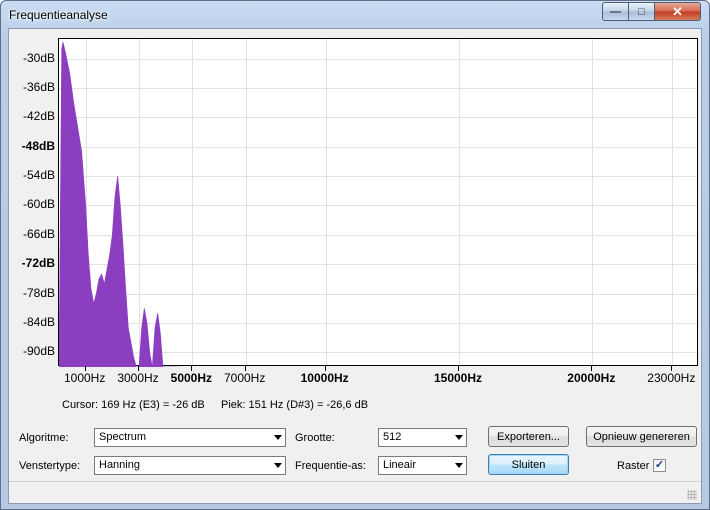 The image size is (710, 510). What do you see at coordinates (422, 465) in the screenshot?
I see `frequency-axis-select: Lineair` at bounding box center [422, 465].